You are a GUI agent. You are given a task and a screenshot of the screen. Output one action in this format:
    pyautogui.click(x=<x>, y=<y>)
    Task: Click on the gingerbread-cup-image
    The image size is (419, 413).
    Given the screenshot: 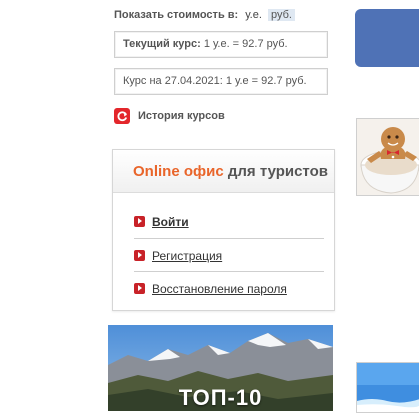 What is the action you would take?
    pyautogui.click(x=388, y=157)
    